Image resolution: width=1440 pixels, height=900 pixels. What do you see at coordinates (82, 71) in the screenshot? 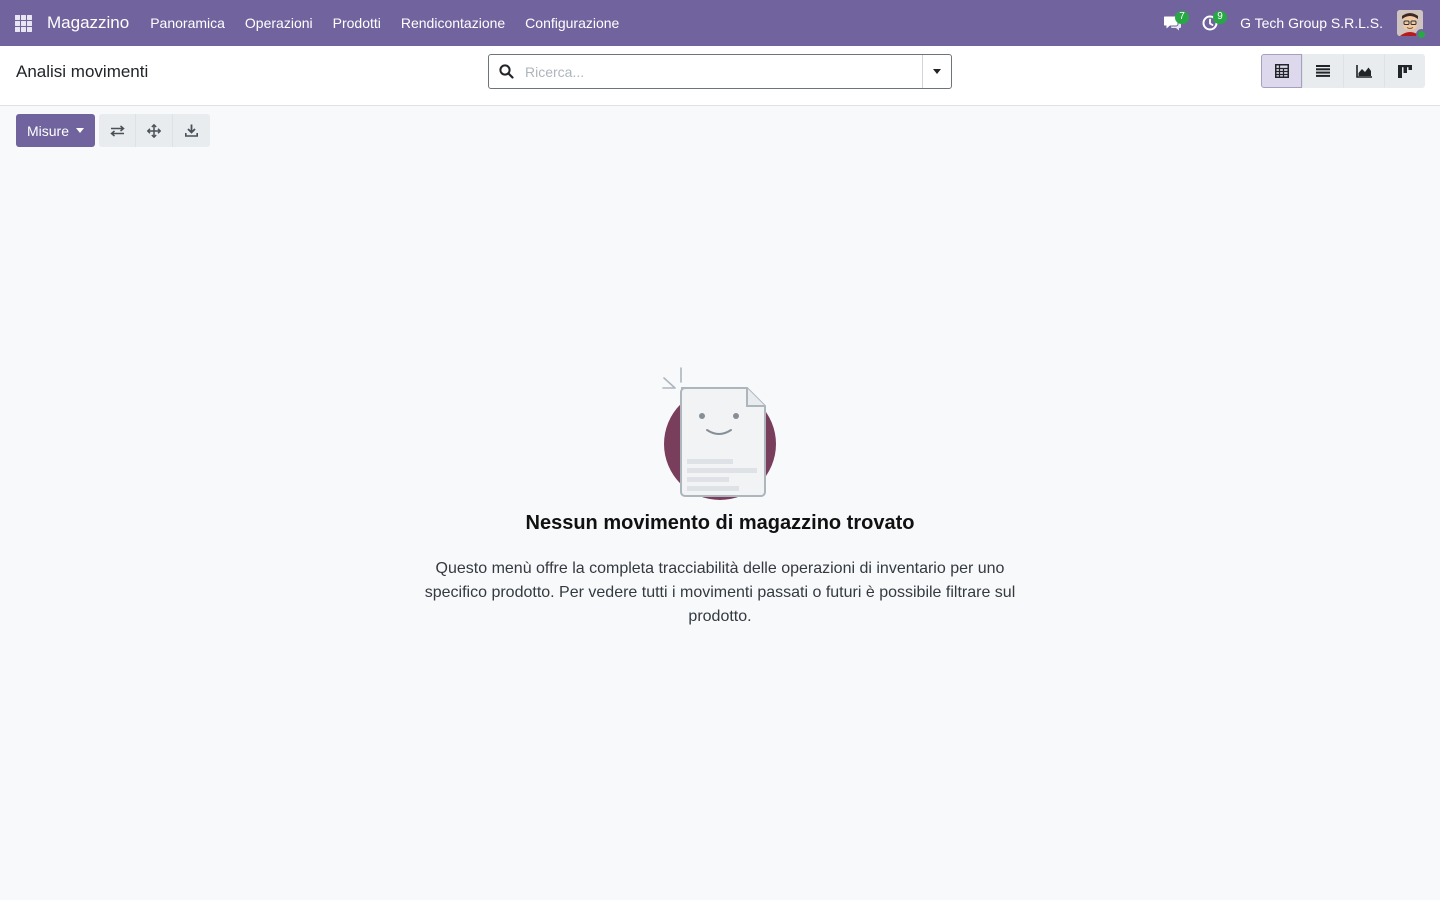
I see `page-title: Analisi movimenti` at bounding box center [82, 71].